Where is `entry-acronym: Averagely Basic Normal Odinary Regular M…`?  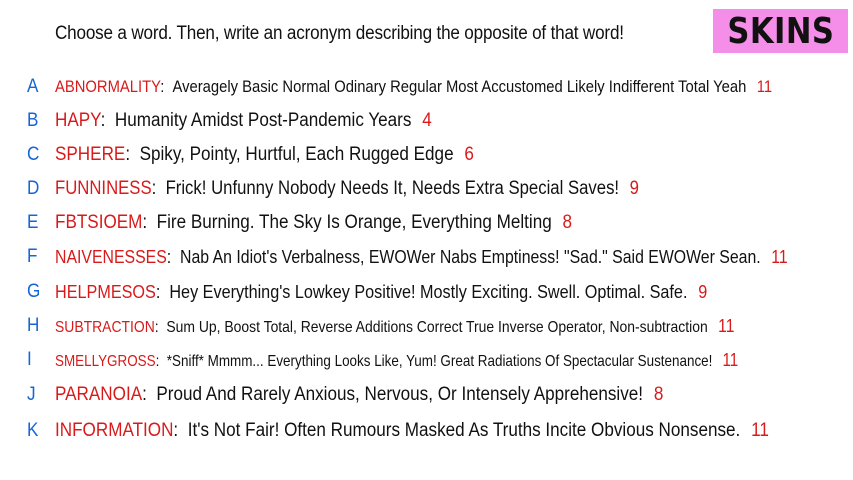 entry-acronym: Averagely Basic Normal Odinary Regular M… is located at coordinates (459, 86).